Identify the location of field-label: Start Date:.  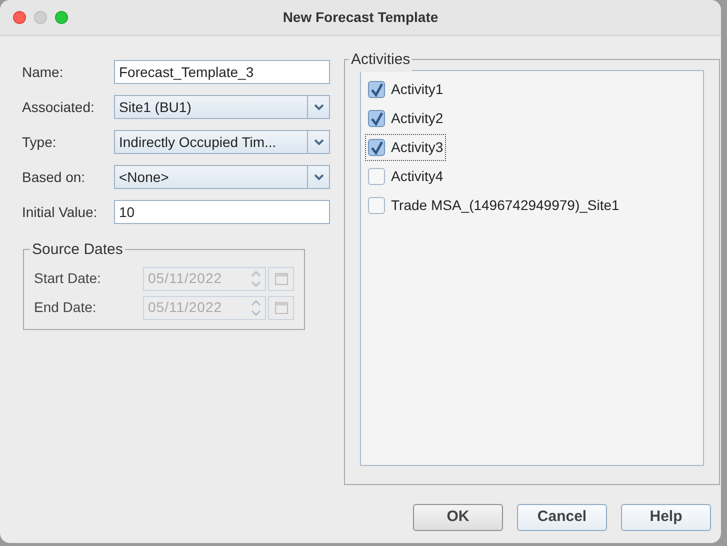
(68, 278).